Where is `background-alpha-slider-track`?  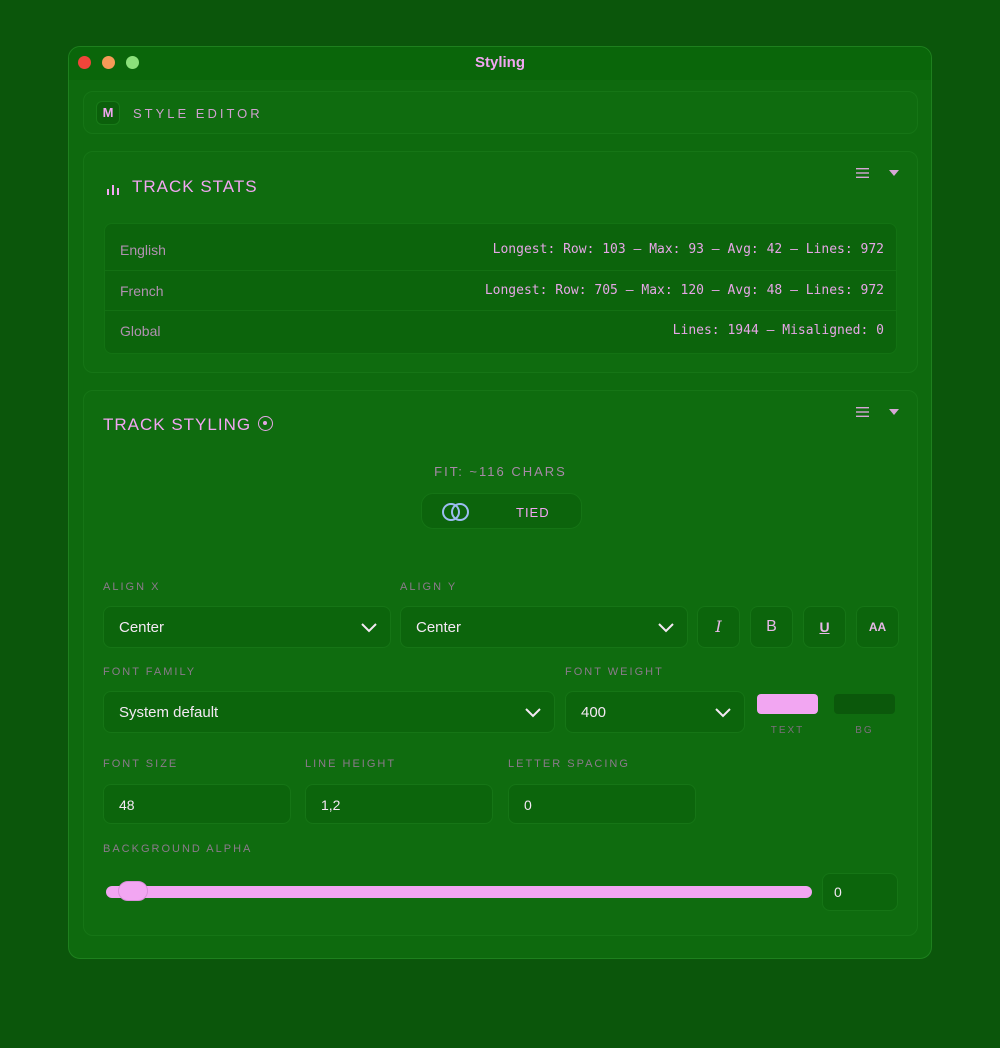
background-alpha-slider-track is located at coordinates (459, 892).